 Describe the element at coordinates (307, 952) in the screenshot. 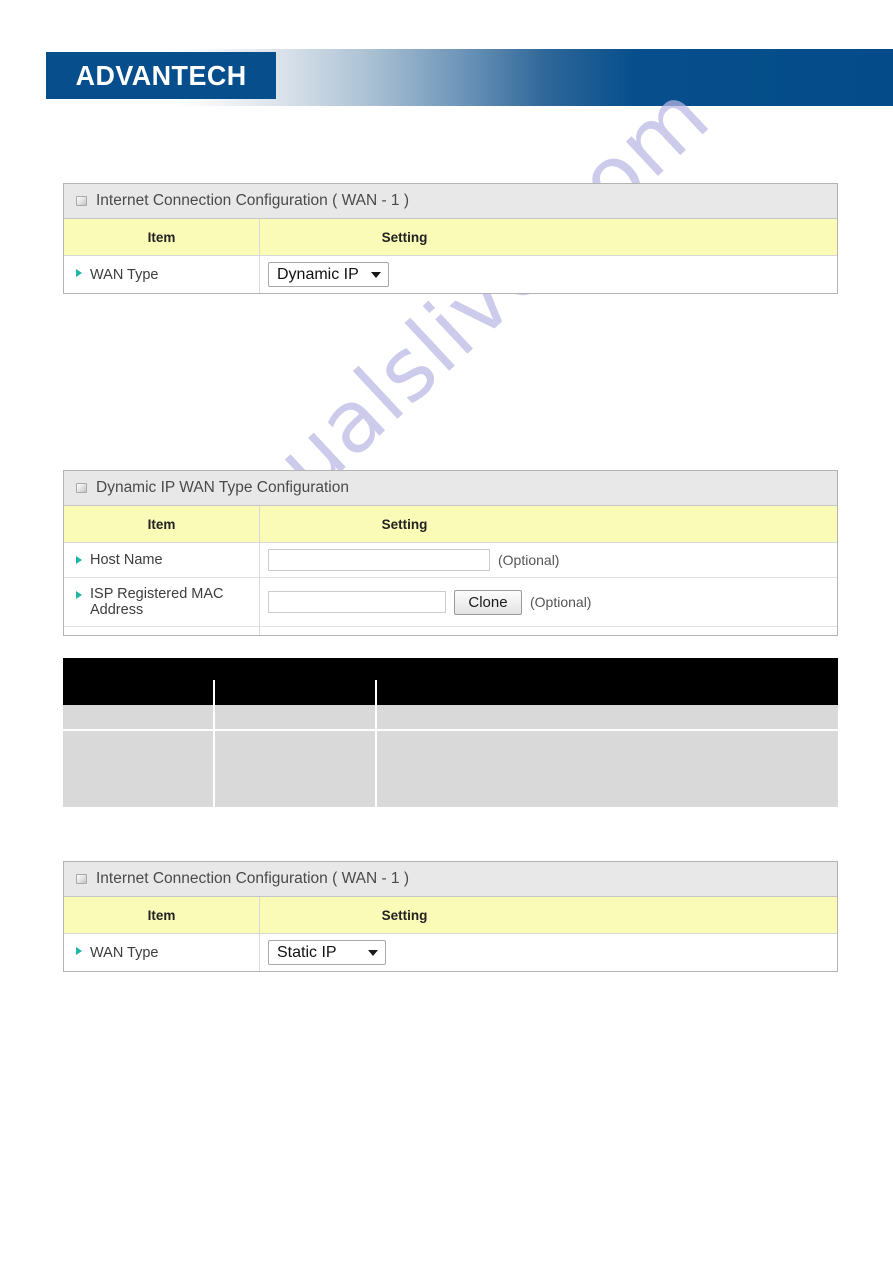

I see `wan-type-dropdown-value: Static IP` at that location.